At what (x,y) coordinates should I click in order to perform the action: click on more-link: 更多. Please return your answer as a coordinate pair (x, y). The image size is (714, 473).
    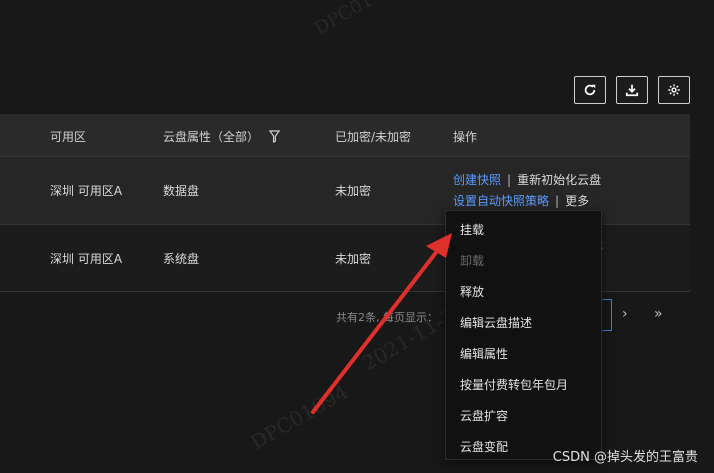
    Looking at the image, I should click on (577, 201).